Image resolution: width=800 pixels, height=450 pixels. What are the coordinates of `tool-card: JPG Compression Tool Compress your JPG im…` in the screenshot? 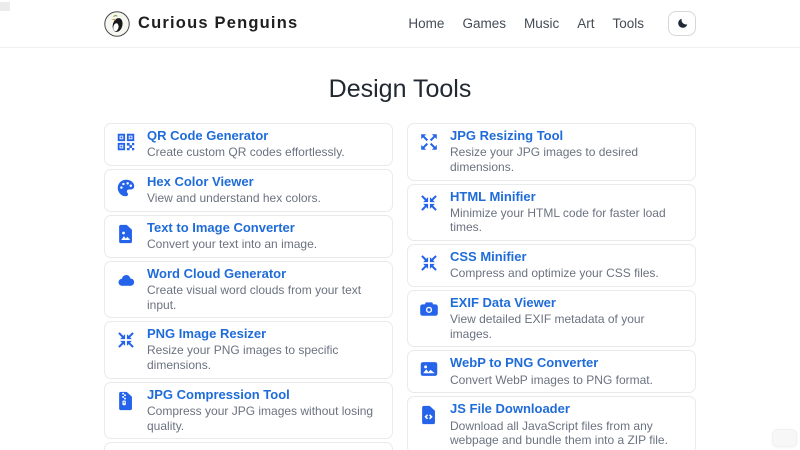 It's located at (248, 410).